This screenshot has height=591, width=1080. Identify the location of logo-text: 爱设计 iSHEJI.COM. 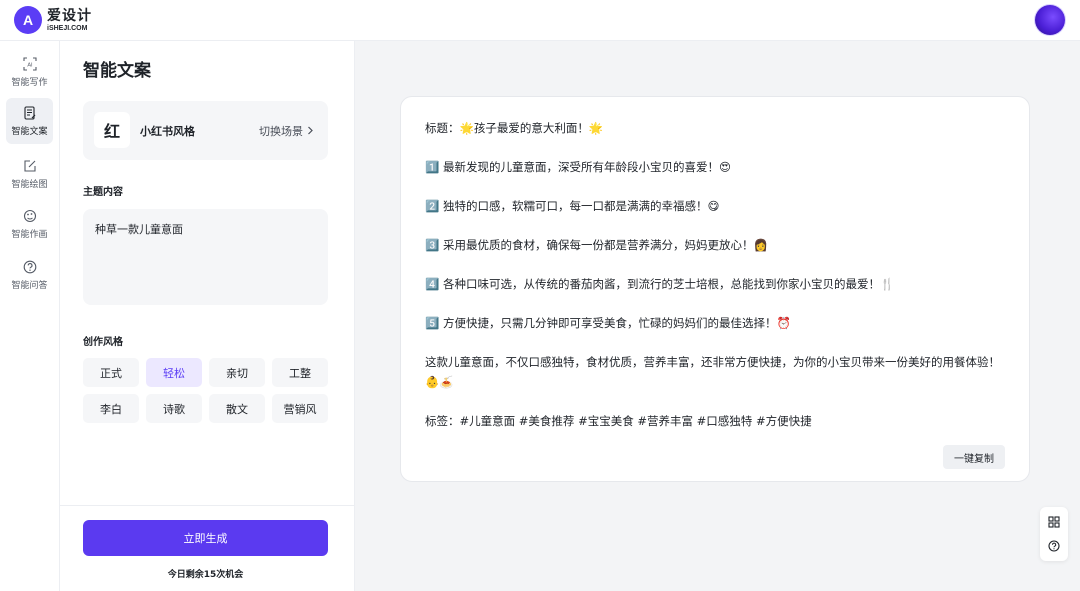
(69, 20).